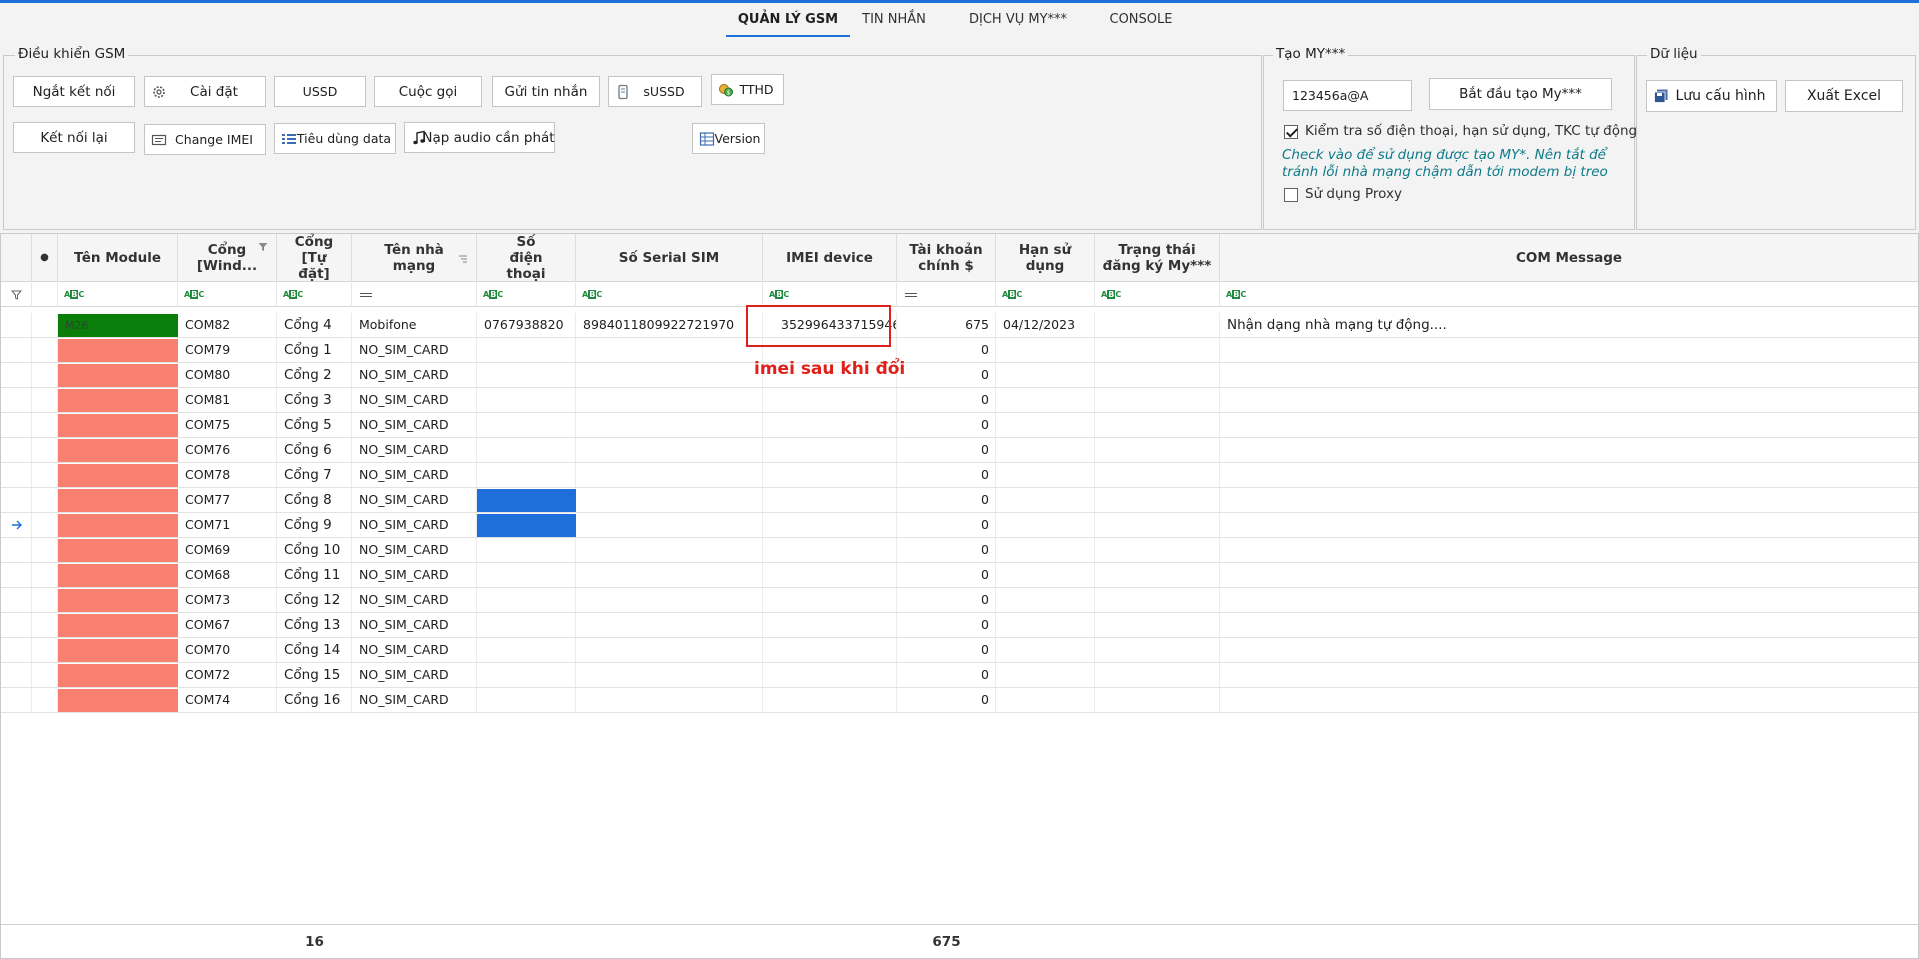 This screenshot has width=1919, height=959. I want to click on cell-com: COM78, so click(227, 475).